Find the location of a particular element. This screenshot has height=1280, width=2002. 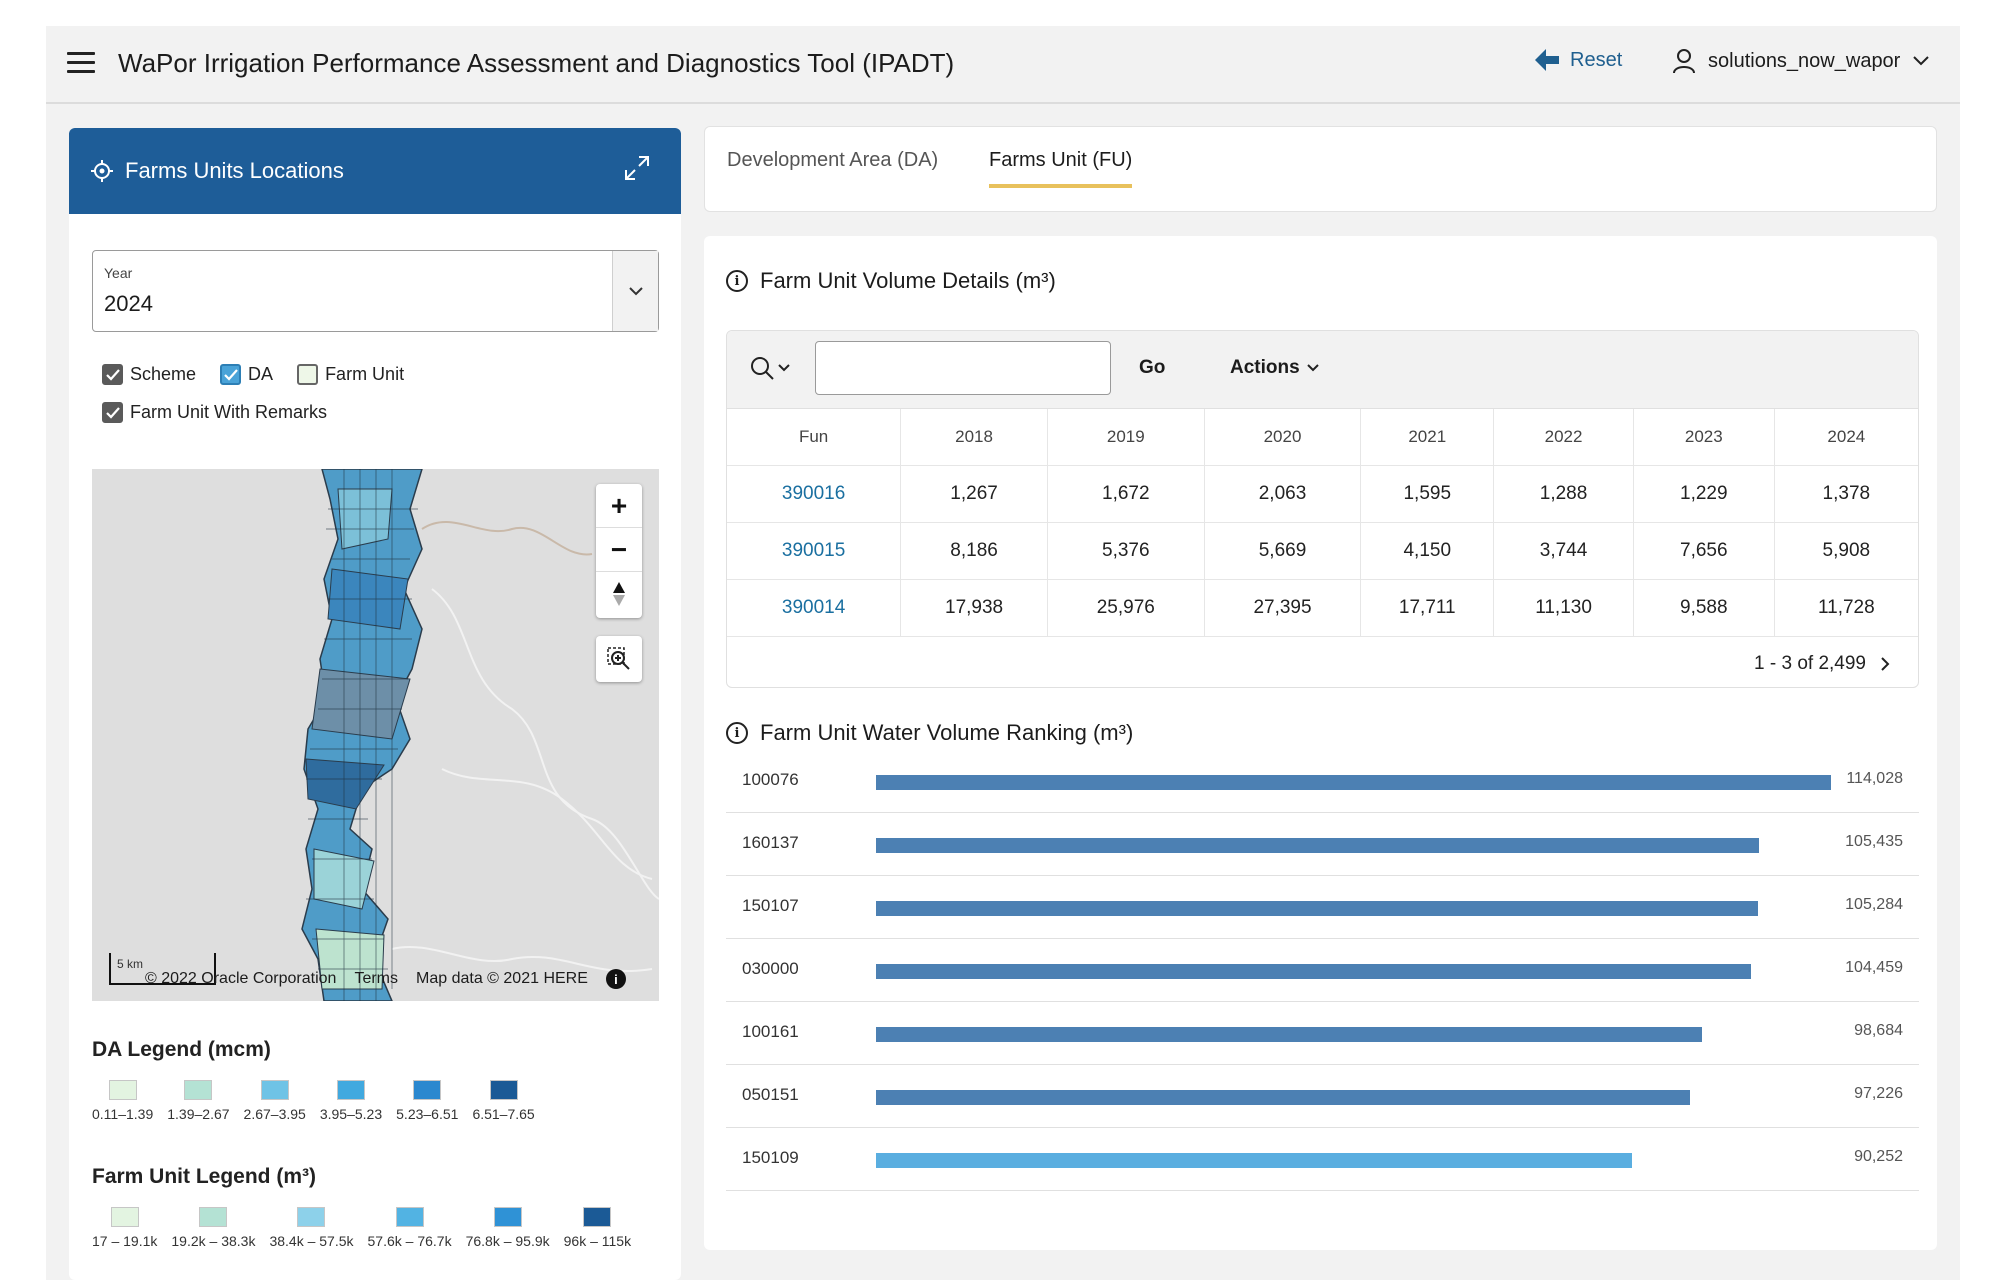

expand-icon is located at coordinates (637, 168).